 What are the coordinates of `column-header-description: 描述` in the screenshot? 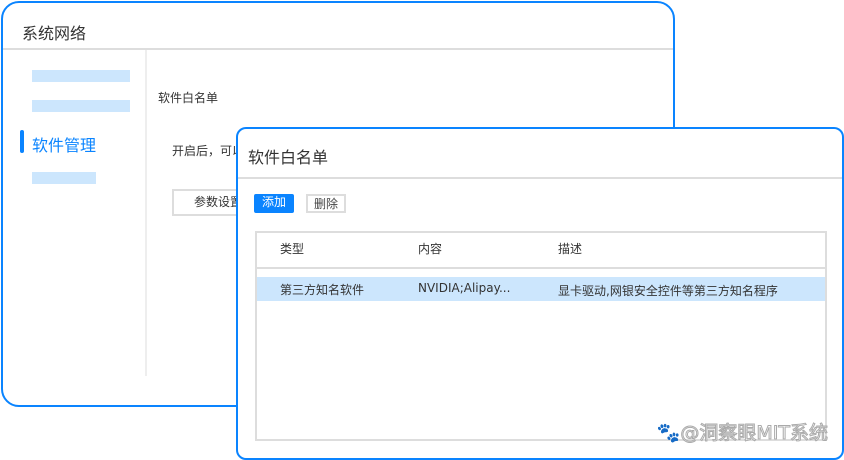 It's located at (570, 248).